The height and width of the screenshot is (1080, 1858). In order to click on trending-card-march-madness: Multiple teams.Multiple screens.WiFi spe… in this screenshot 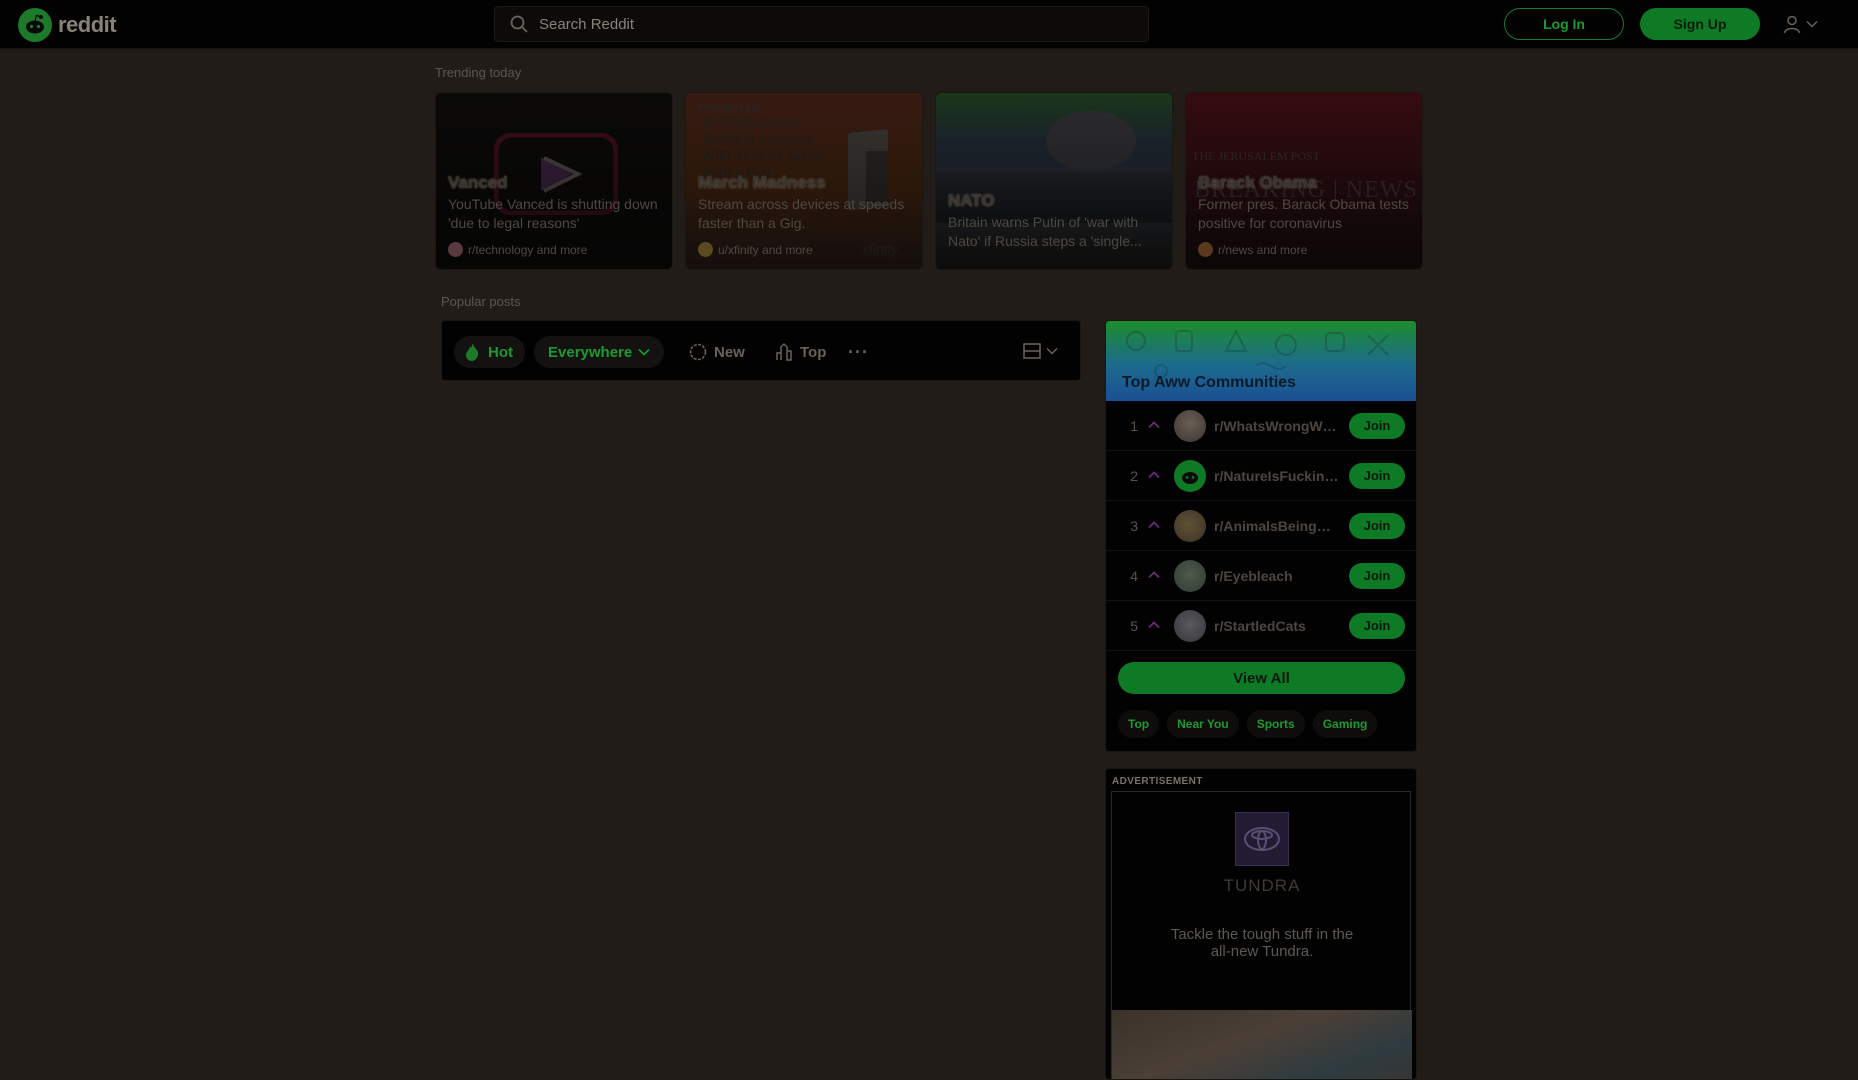, I will do `click(804, 181)`.